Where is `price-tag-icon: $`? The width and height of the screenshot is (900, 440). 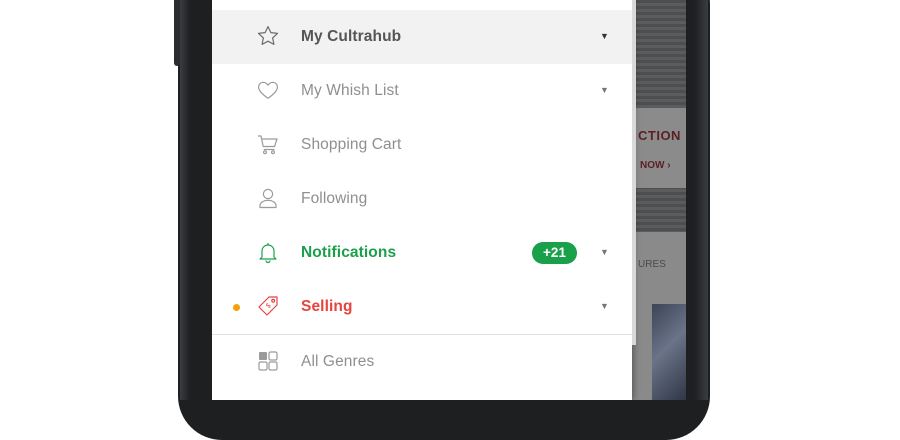
price-tag-icon: $ is located at coordinates (268, 306).